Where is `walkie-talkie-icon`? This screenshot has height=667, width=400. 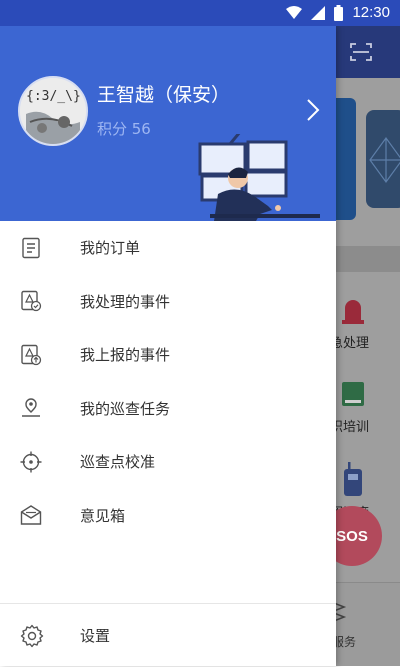 walkie-talkie-icon is located at coordinates (353, 479).